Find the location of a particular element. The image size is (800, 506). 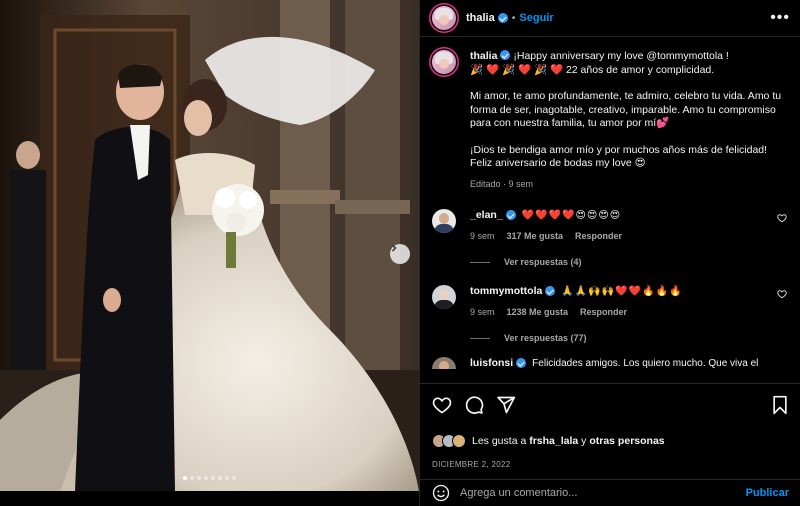

carousel-next-button is located at coordinates (400, 254).